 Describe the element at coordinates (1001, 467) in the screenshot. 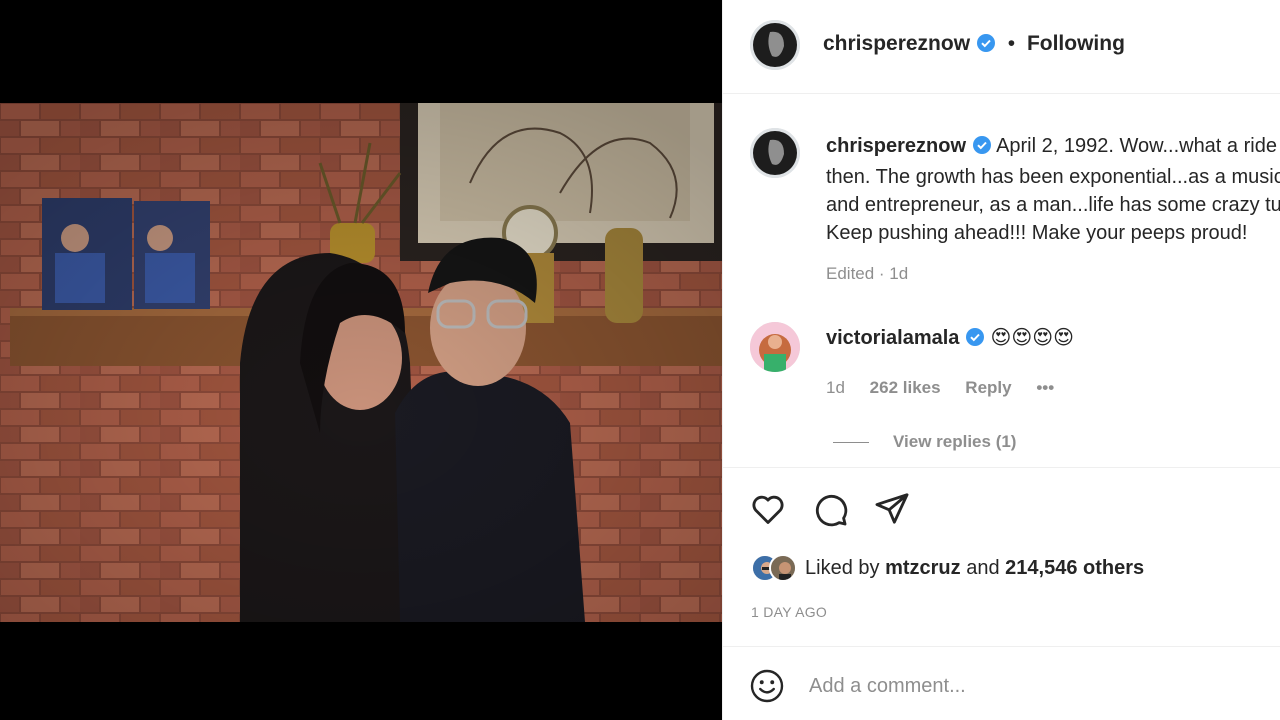

I see `actions-divider` at that location.